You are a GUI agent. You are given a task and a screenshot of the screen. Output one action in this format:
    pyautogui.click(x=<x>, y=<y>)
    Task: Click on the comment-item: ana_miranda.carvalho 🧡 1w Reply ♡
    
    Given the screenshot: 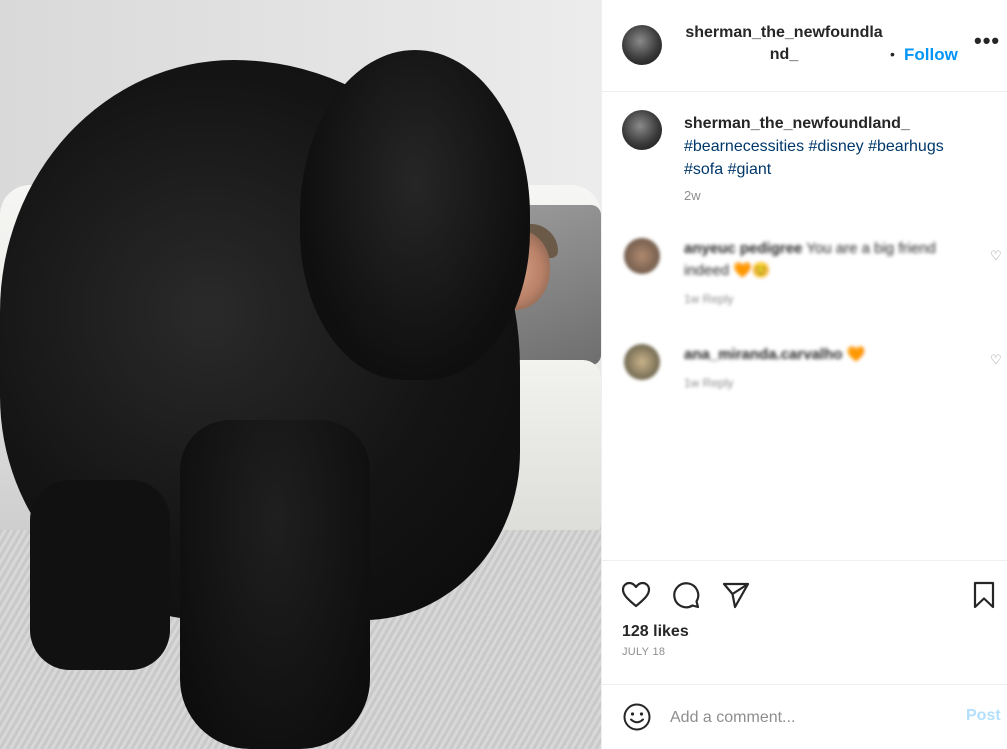 What is the action you would take?
    pyautogui.click(x=804, y=380)
    